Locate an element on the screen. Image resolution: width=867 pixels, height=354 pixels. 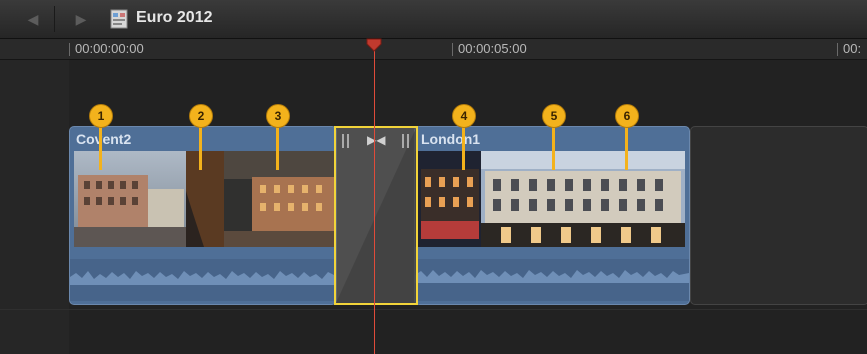
marker-6: 6 is located at coordinates (627, 137).